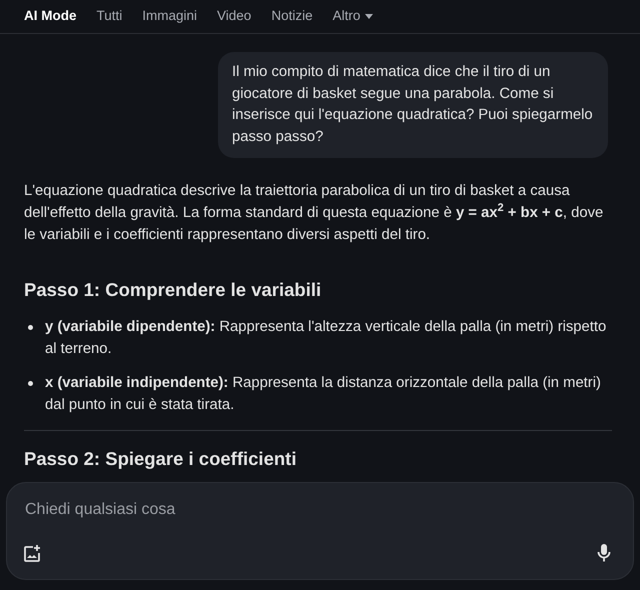  I want to click on user-message: Il mio compito di matematica dice che il tiro di un giocatore di basket segue una parabola. Come si inserisce qui l'equazione quadratica? Puoi spiegarmelo passo passo?, so click(413, 105).